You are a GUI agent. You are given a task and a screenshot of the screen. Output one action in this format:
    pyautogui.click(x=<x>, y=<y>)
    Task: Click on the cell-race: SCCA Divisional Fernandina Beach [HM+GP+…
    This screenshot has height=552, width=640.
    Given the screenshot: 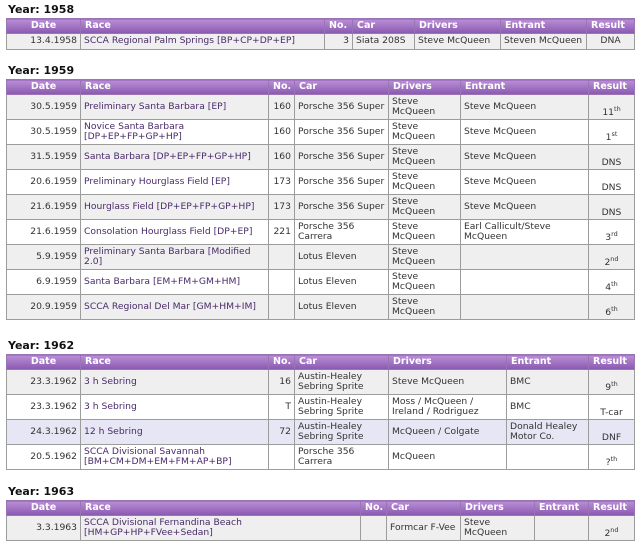 What is the action you would take?
    pyautogui.click(x=220, y=528)
    